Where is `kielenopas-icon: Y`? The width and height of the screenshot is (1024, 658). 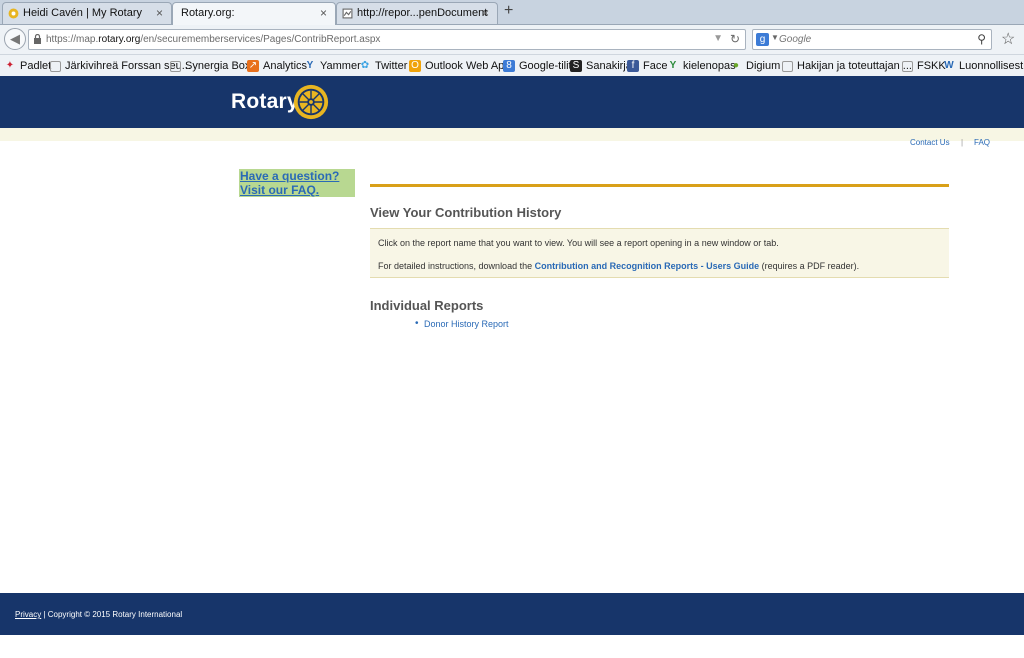
kielenopas-icon: Y is located at coordinates (673, 65).